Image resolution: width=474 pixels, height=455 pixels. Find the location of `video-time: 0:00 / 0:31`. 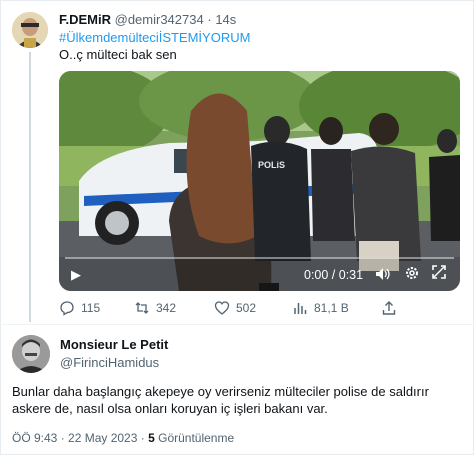

video-time: 0:00 / 0:31 is located at coordinates (334, 275).